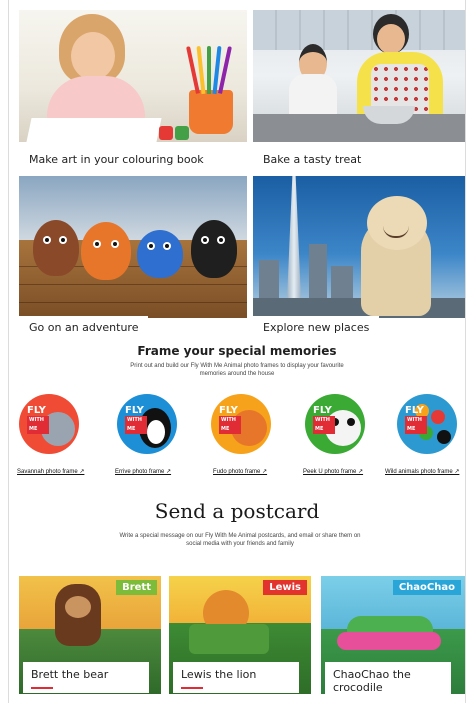 The width and height of the screenshot is (466, 703). I want to click on peeku-frame-image: FLY WITH ME, so click(335, 424).